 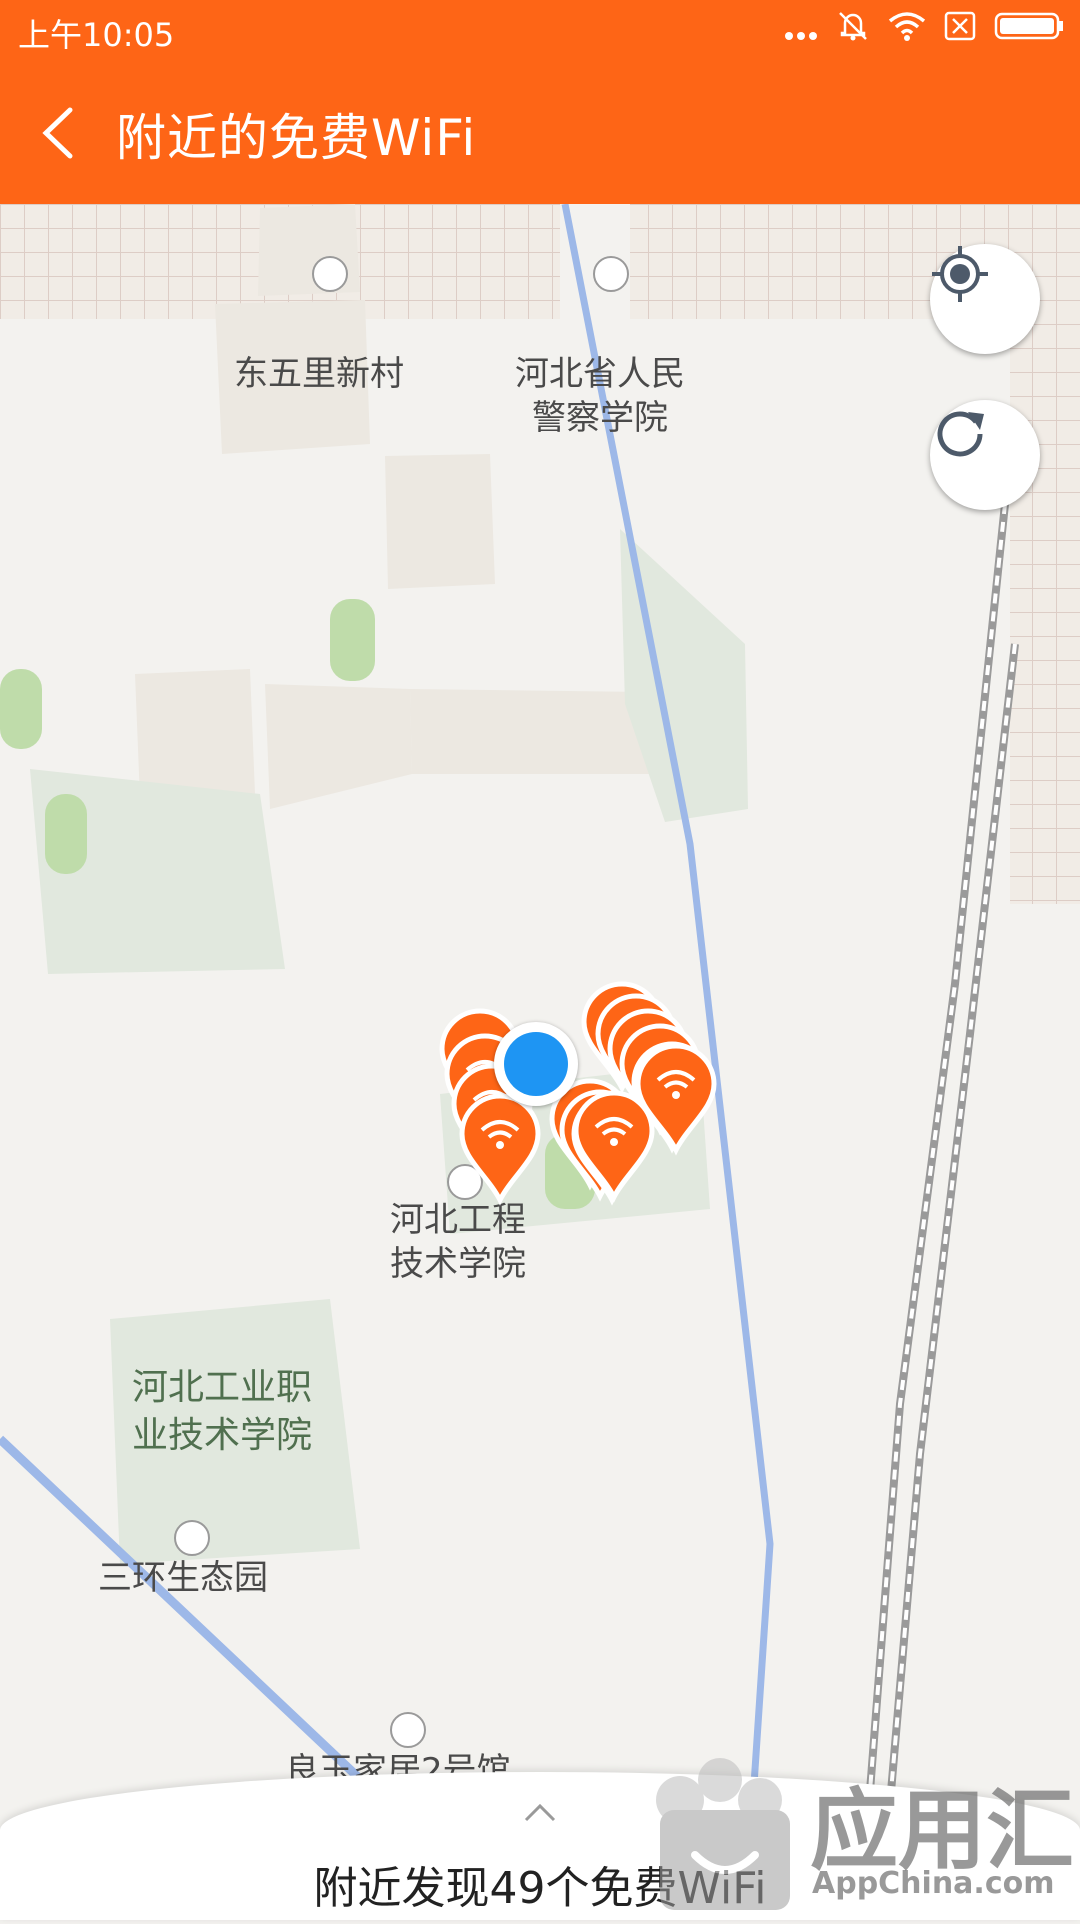 I want to click on chevron-up-icon, so click(x=540, y=1812).